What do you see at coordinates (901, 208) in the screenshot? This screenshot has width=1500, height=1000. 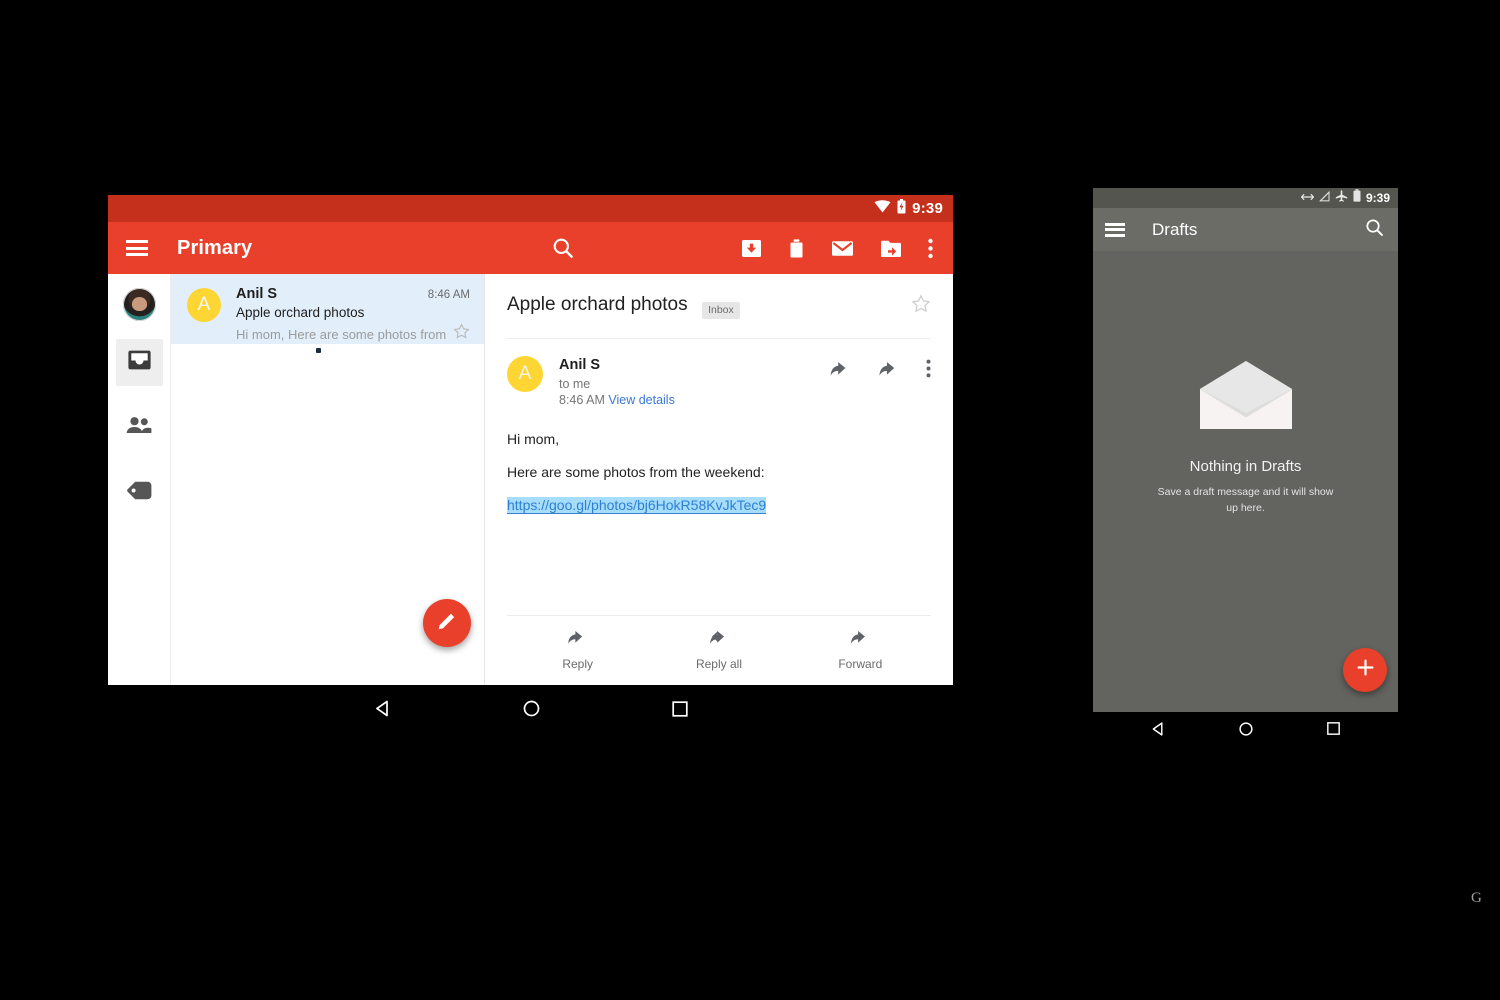 I see `battery-charging-icon` at bounding box center [901, 208].